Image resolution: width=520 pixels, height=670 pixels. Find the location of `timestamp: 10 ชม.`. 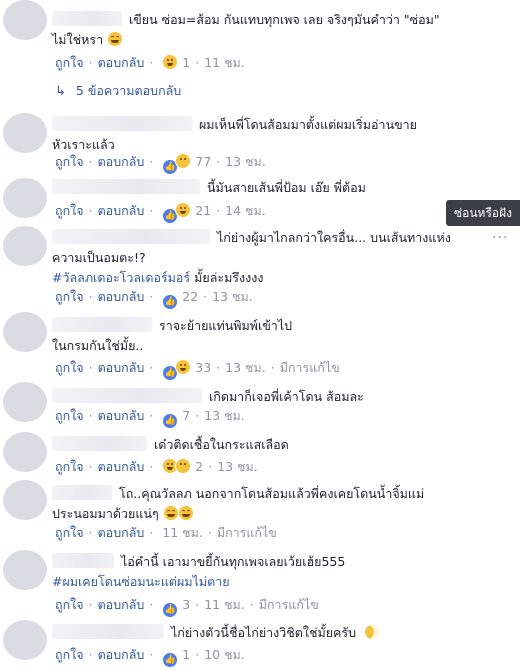

timestamp: 10 ชม. is located at coordinates (224, 654).